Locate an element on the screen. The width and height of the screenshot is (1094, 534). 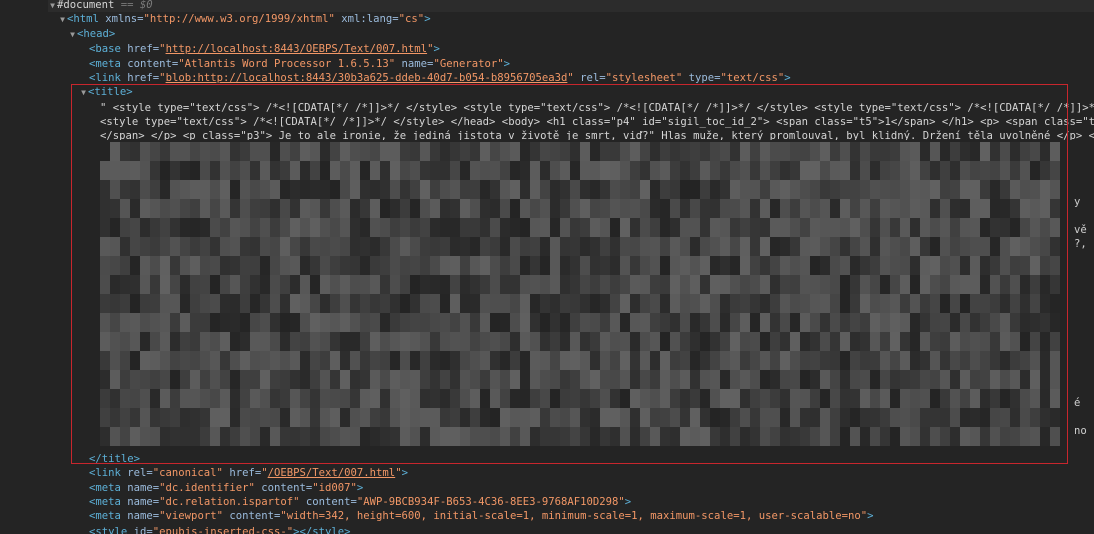
canonical-href-link: /OEBPS/Text/007.html is located at coordinates (332, 473).